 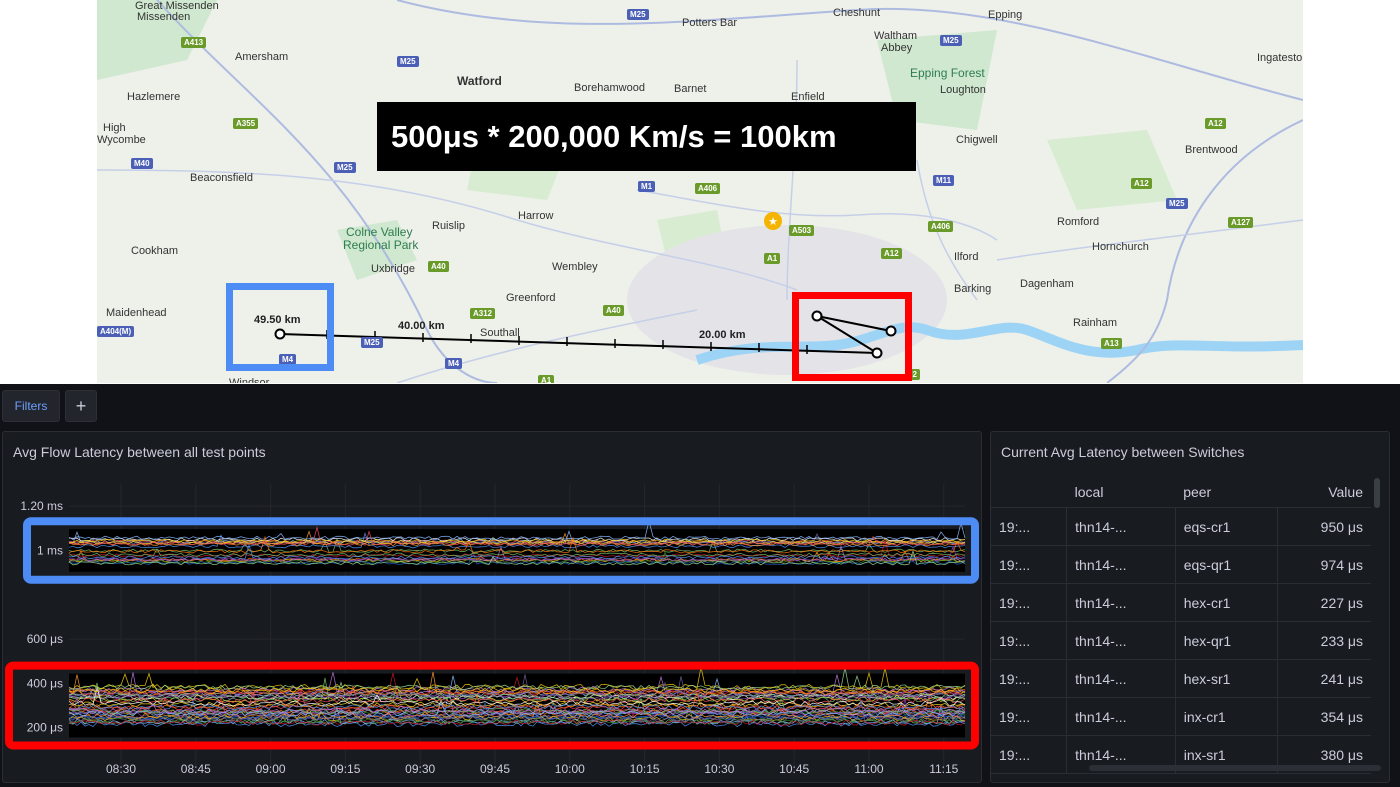 What do you see at coordinates (1324, 492) in the screenshot?
I see `column-header-value: Value` at bounding box center [1324, 492].